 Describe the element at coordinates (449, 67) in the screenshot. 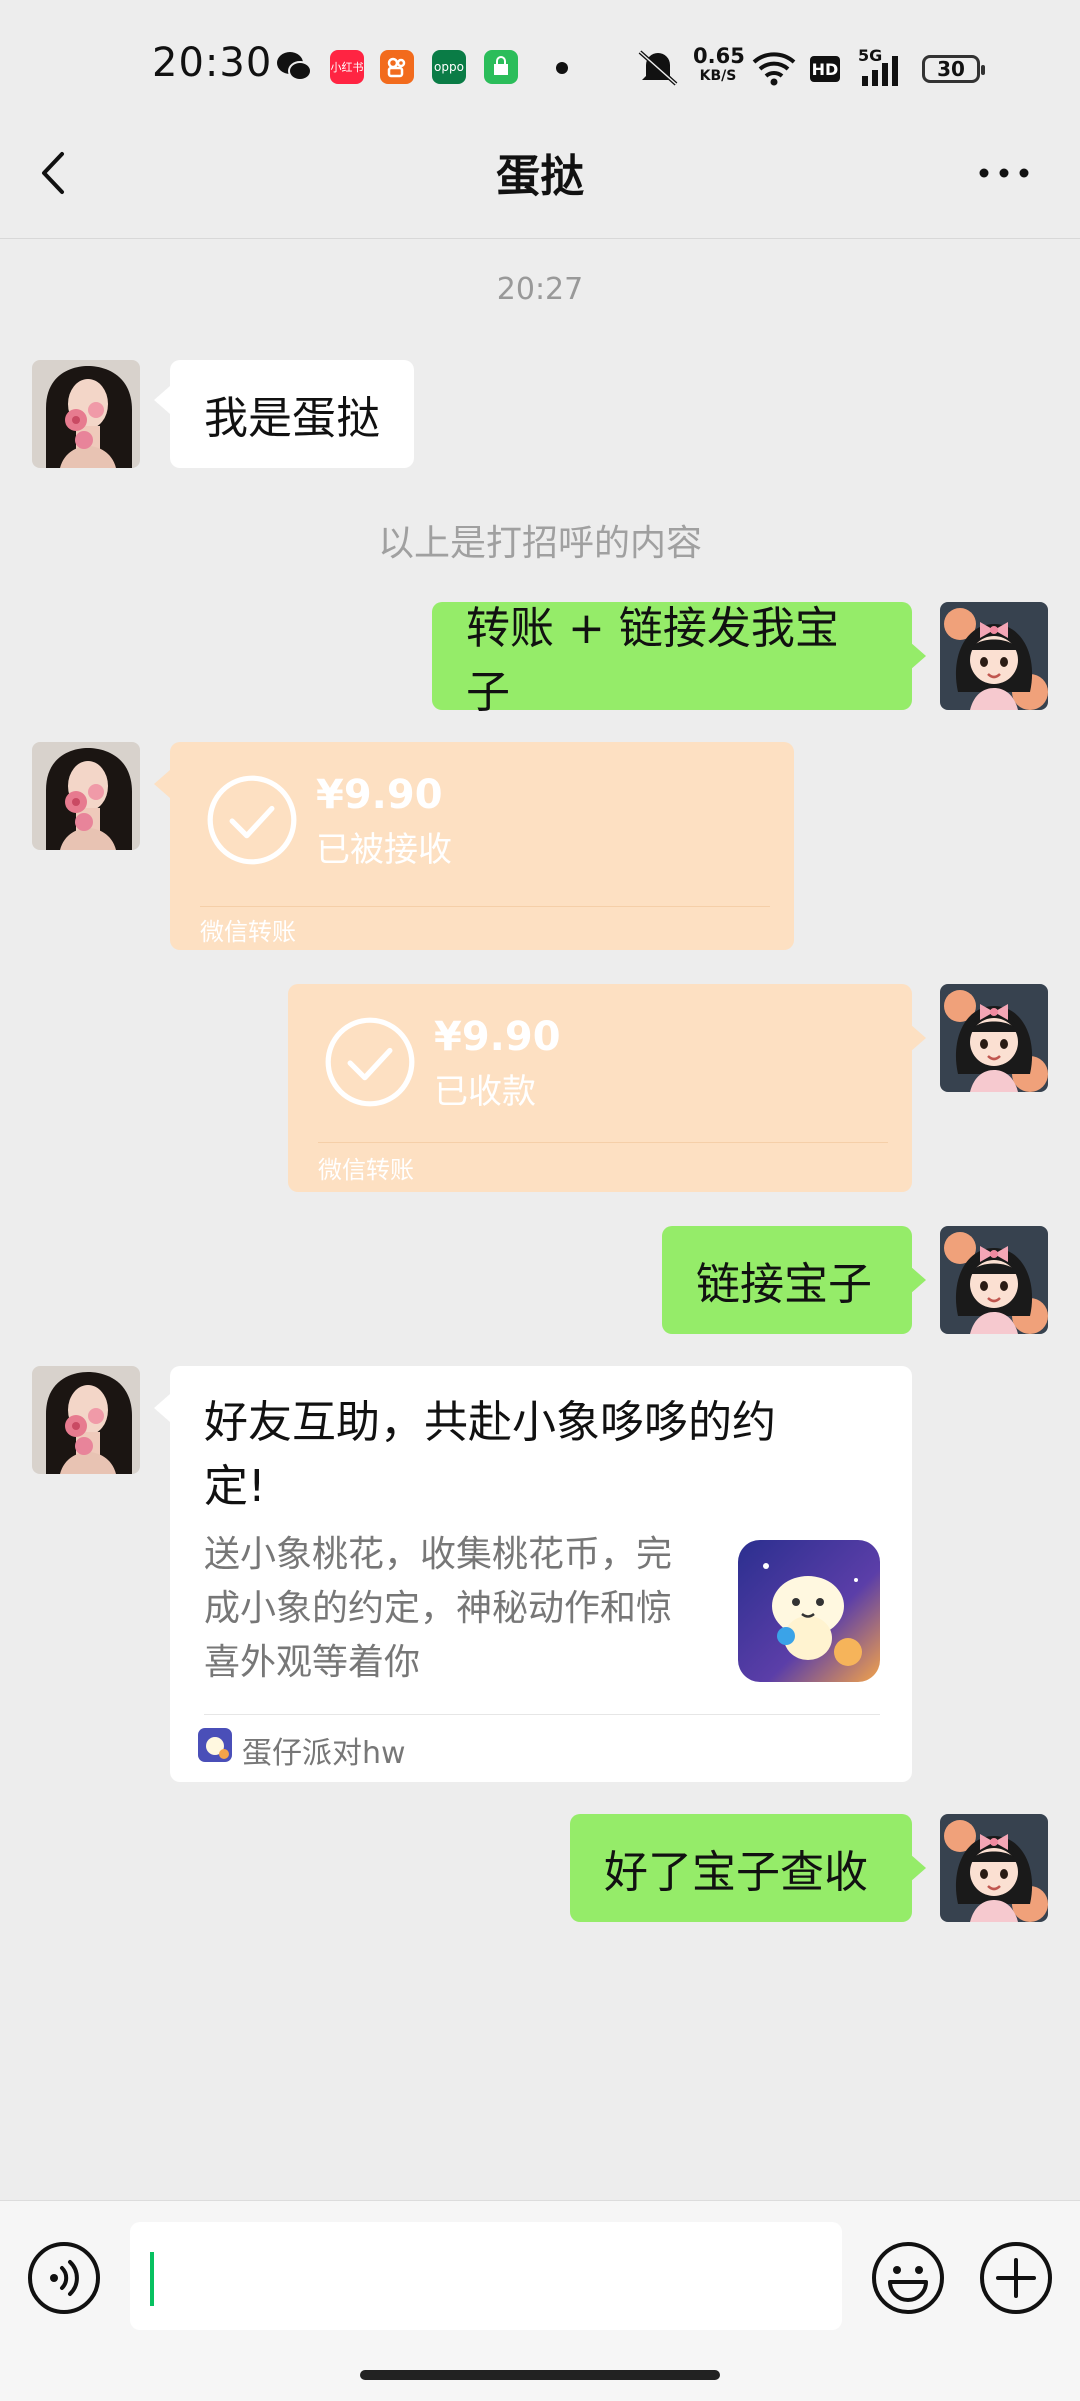

I see `oppo-icon: oppo` at that location.